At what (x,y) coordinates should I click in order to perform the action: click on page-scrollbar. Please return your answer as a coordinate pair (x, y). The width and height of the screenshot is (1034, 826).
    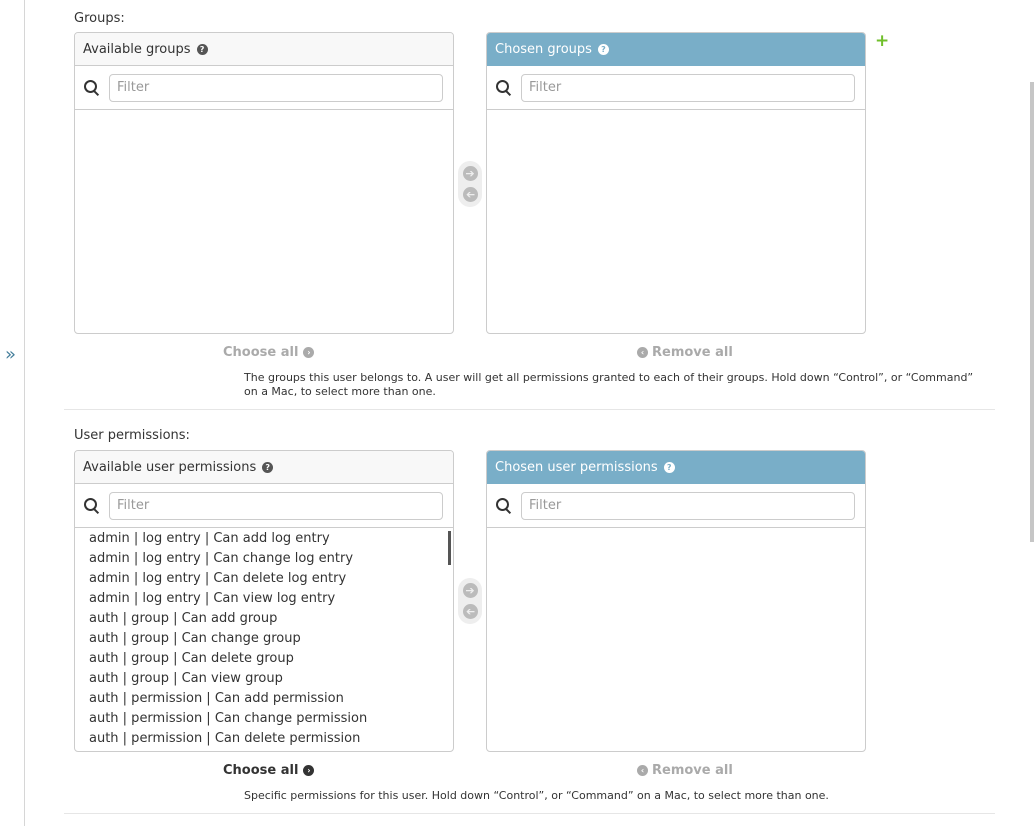
    Looking at the image, I should click on (1032, 312).